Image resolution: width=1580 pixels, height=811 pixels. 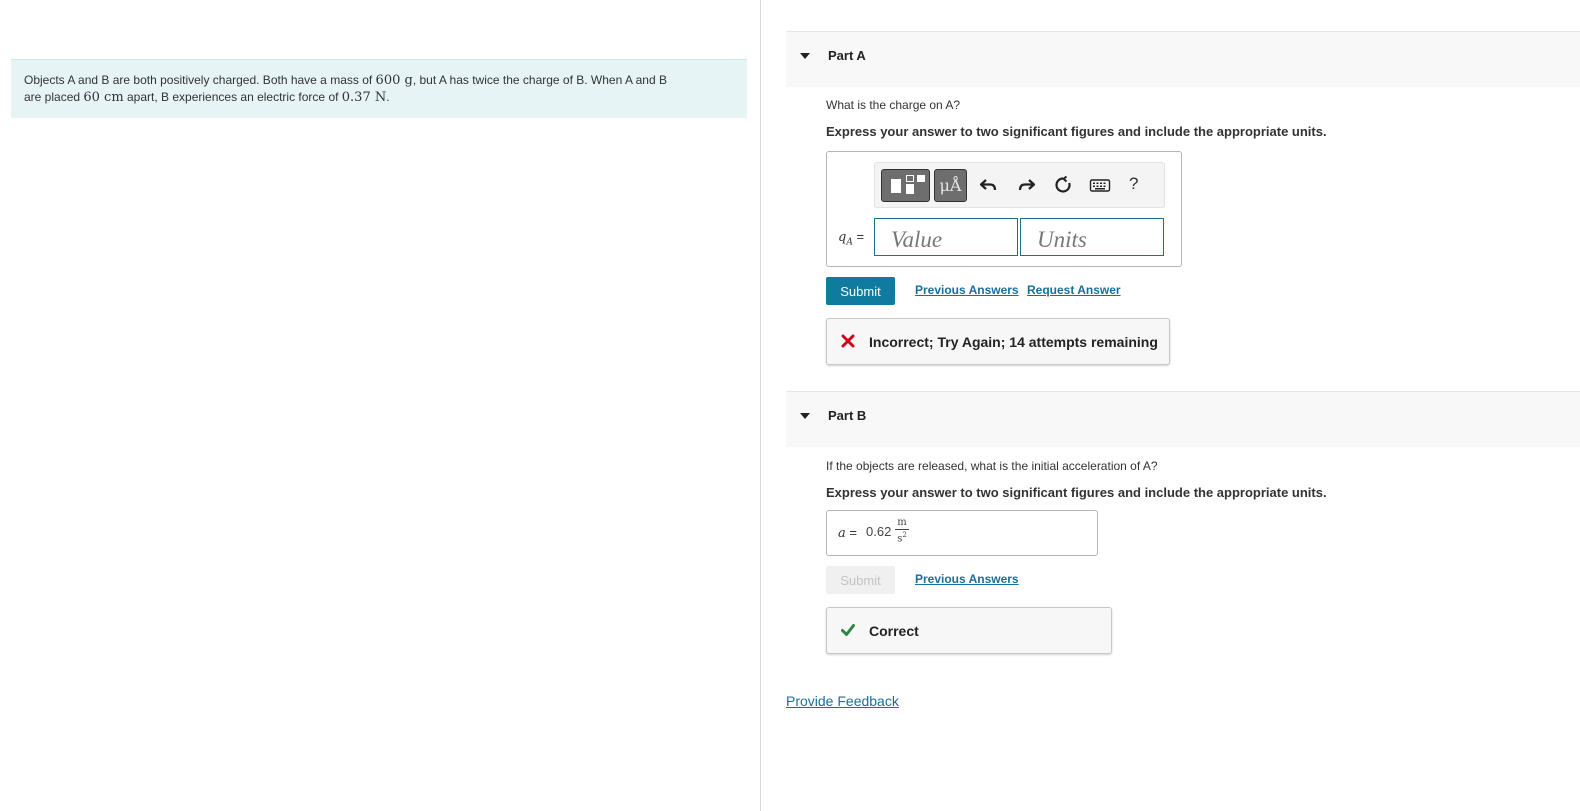 I want to click on units-button: μÅ, so click(x=950, y=185).